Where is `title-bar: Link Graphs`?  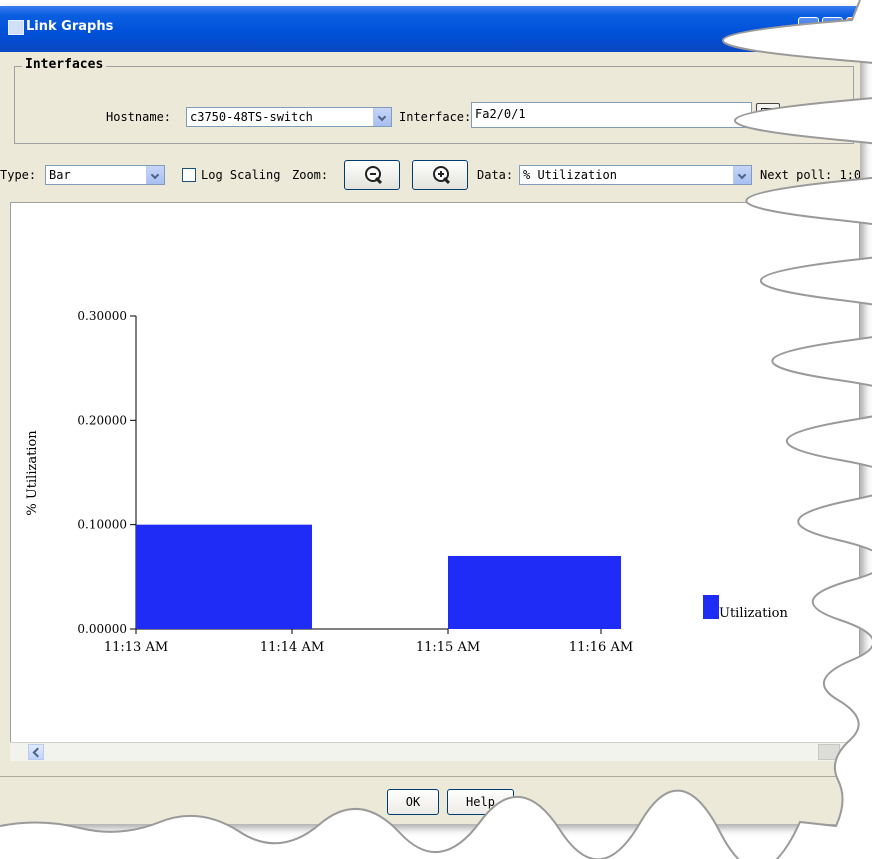 title-bar: Link Graphs is located at coordinates (430, 29).